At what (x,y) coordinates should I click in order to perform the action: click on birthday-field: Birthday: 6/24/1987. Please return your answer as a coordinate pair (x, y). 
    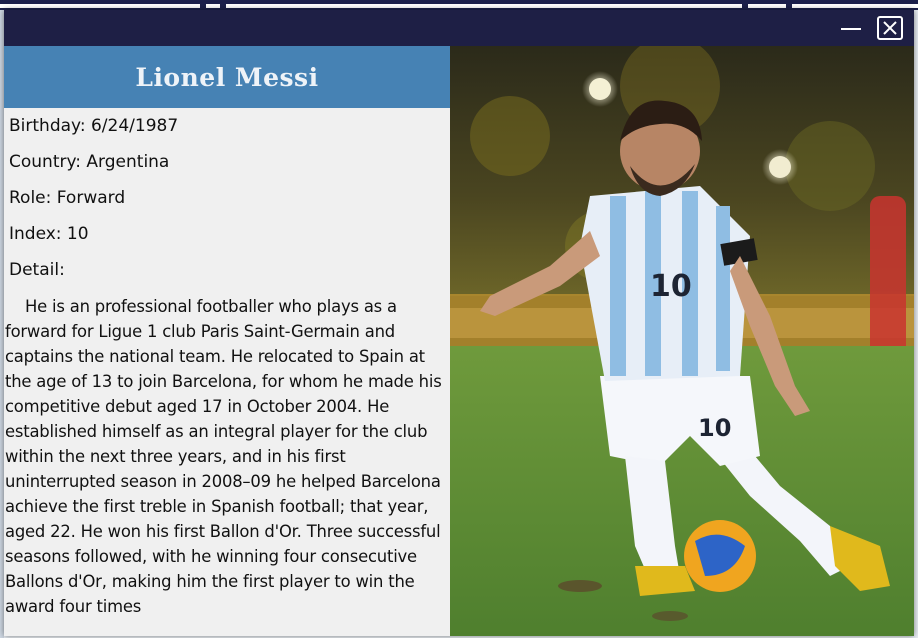
    Looking at the image, I should click on (94, 126).